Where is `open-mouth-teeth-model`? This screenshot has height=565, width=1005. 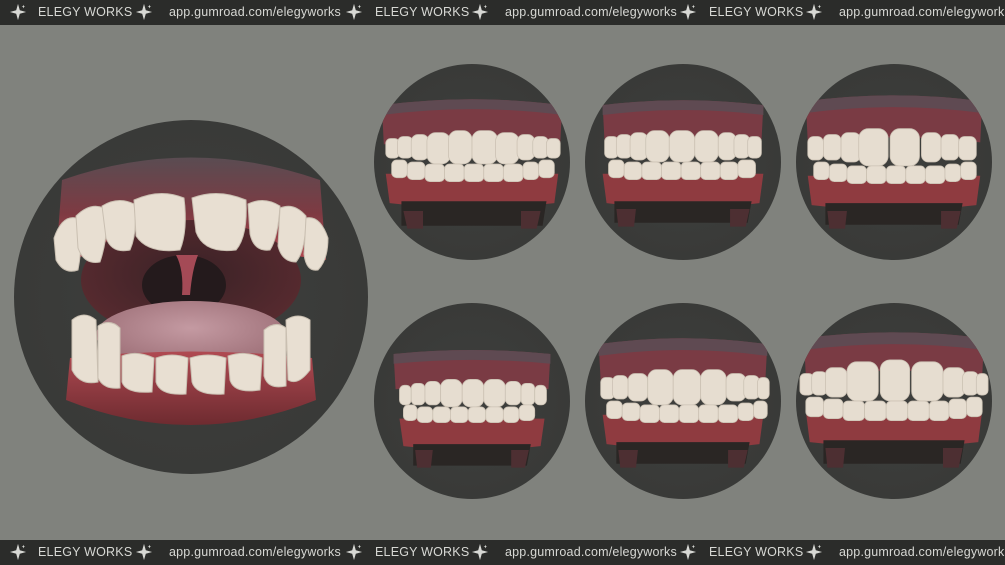 open-mouth-teeth-model is located at coordinates (191, 291).